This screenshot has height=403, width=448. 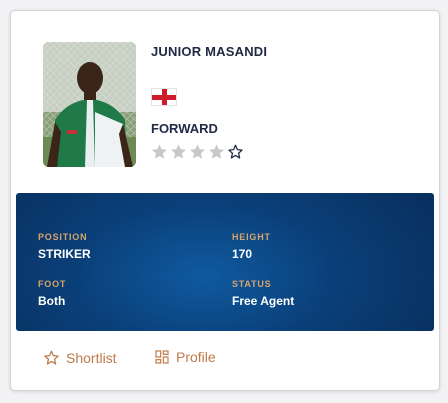 I want to click on stat-foot-value: Both, so click(x=52, y=301).